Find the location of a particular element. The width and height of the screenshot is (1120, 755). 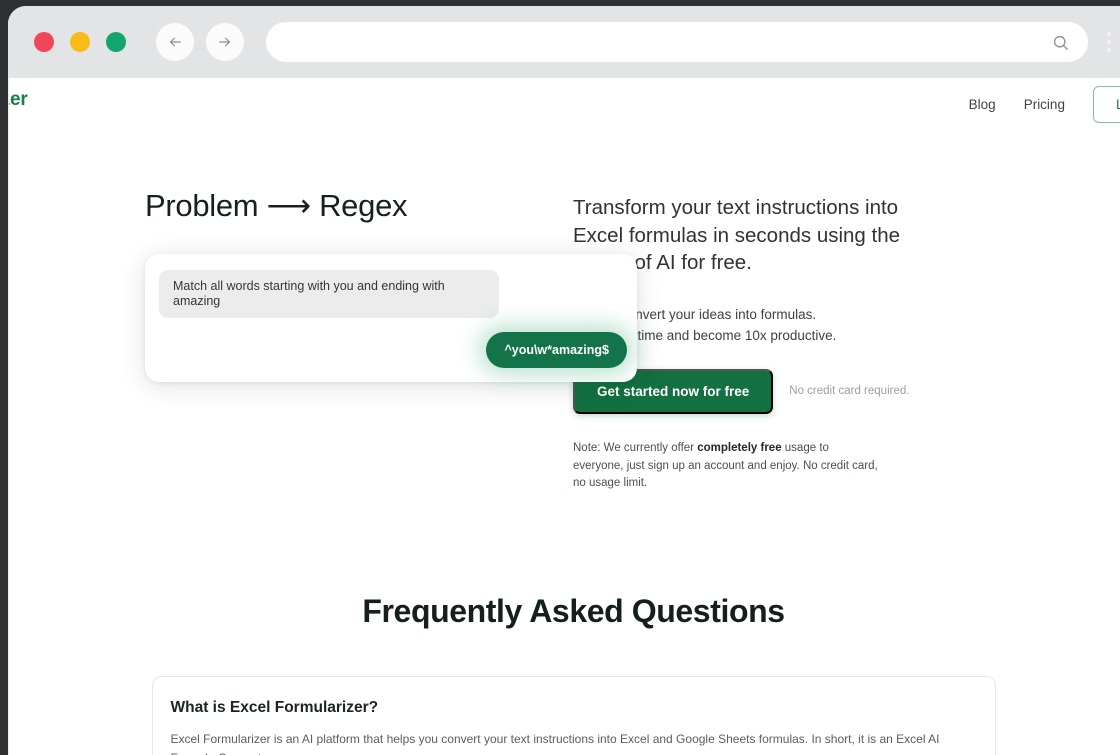

window-controls is located at coordinates (80, 42).